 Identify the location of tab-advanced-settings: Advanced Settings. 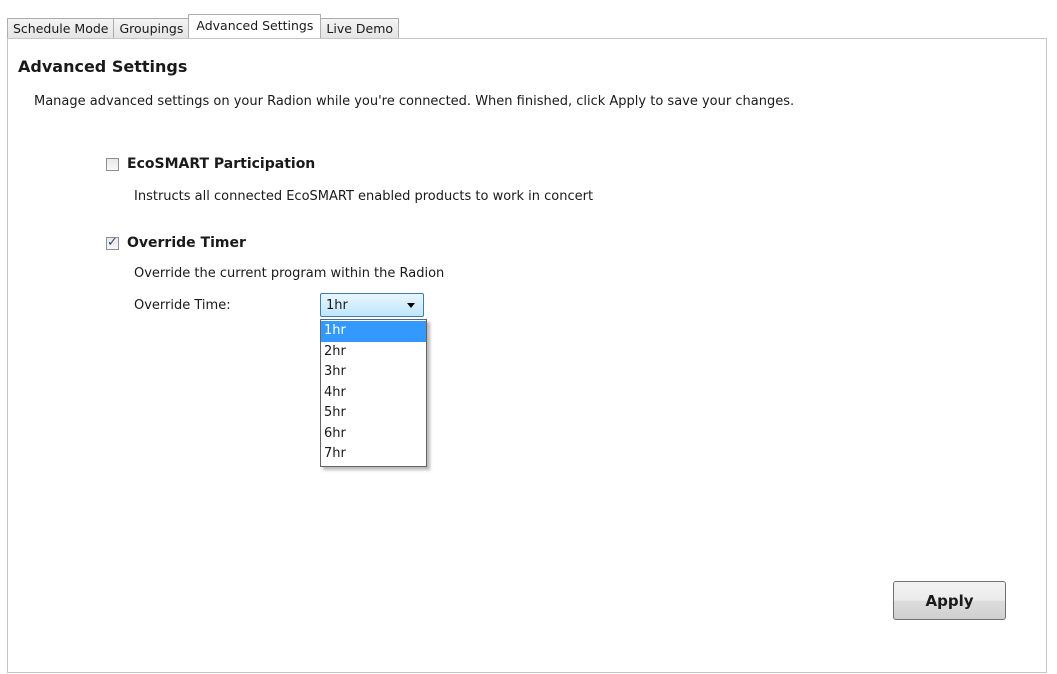
(255, 26).